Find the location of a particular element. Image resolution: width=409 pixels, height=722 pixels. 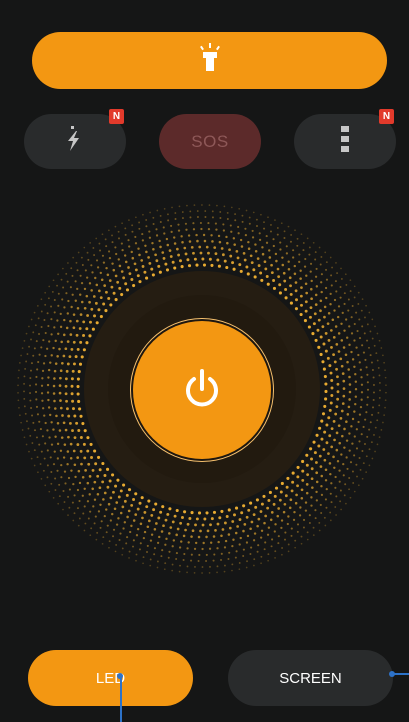

more-options-button: N is located at coordinates (345, 139).